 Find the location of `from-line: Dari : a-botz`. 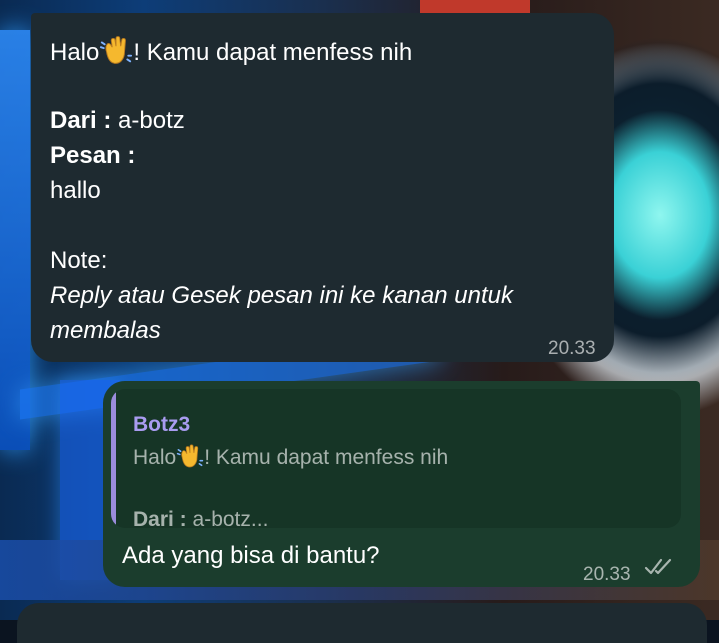

from-line: Dari : a-botz is located at coordinates (322, 120).